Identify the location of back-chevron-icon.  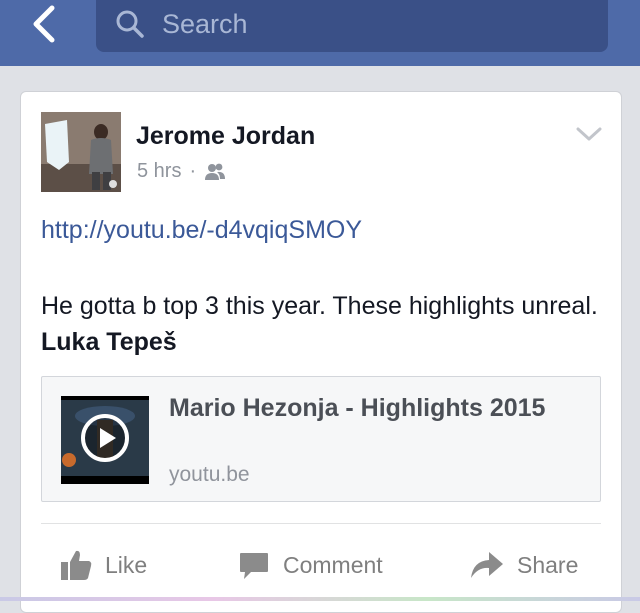
(44, 24).